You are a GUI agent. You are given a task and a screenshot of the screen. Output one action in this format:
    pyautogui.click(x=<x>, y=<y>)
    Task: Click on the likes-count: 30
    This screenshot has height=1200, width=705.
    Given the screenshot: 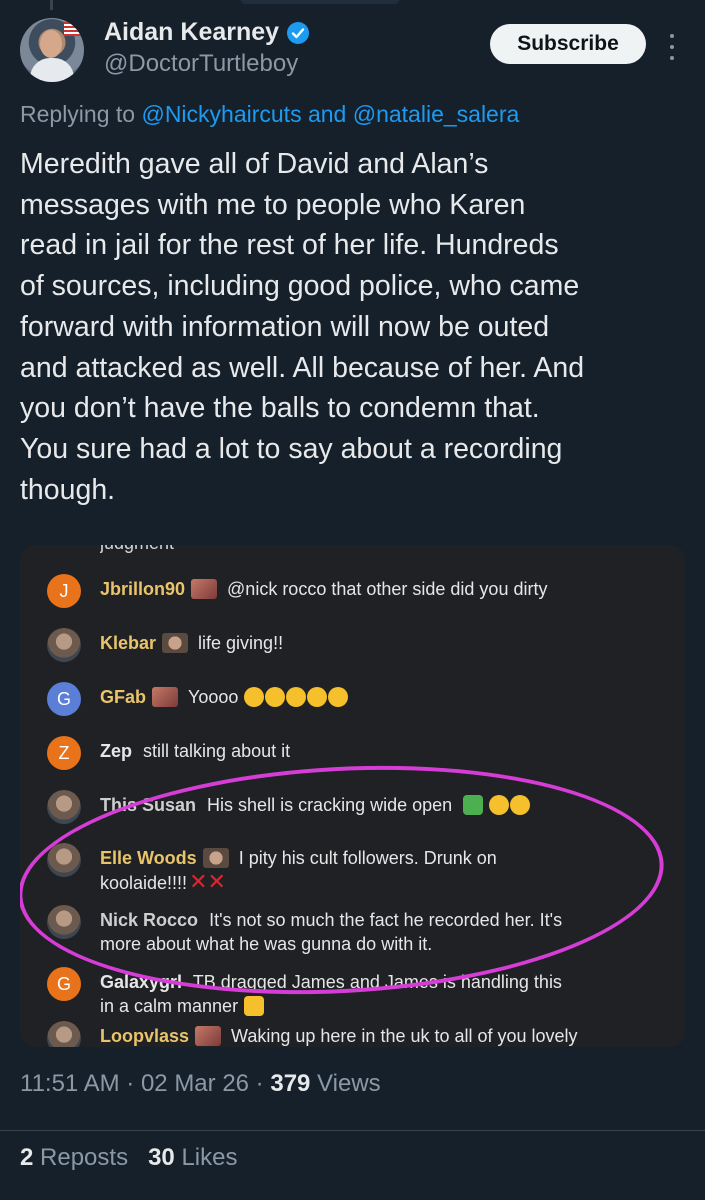 What is the action you would take?
    pyautogui.click(x=161, y=1157)
    